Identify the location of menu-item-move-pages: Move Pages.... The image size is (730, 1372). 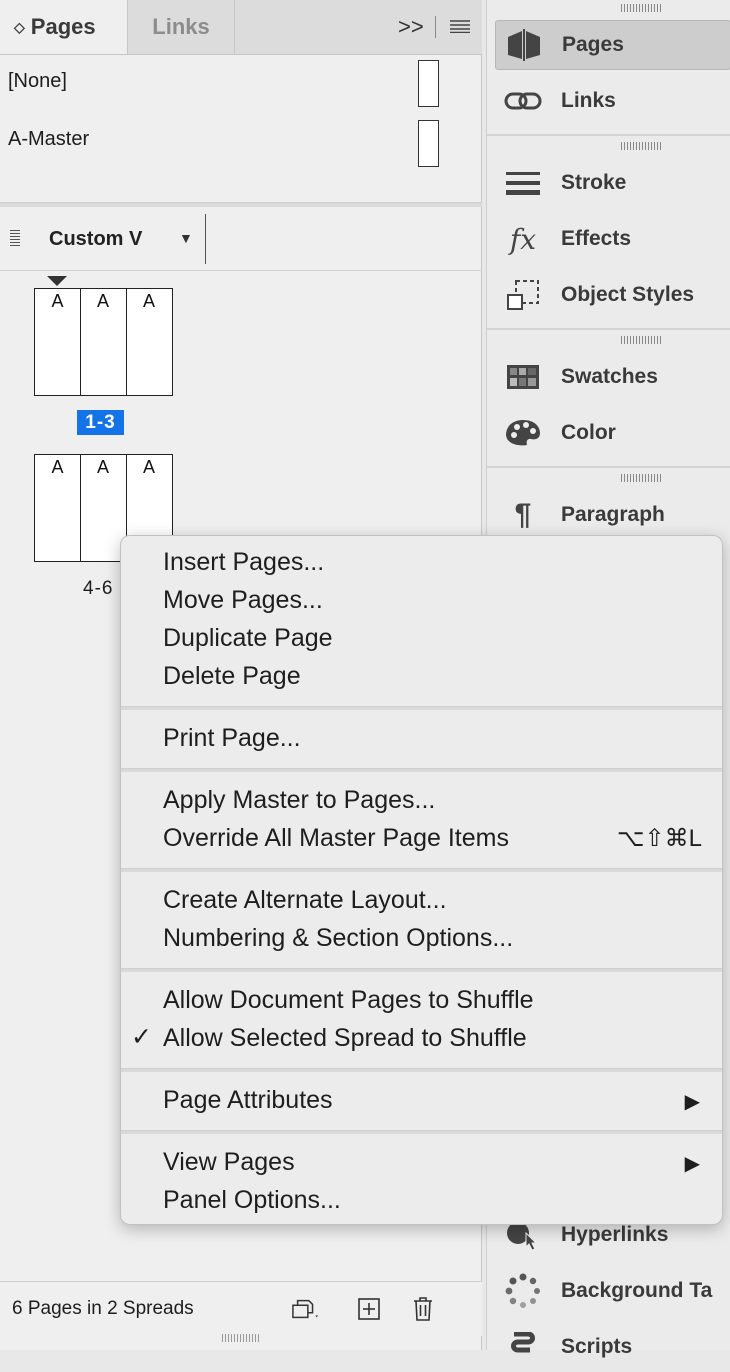
(421, 599).